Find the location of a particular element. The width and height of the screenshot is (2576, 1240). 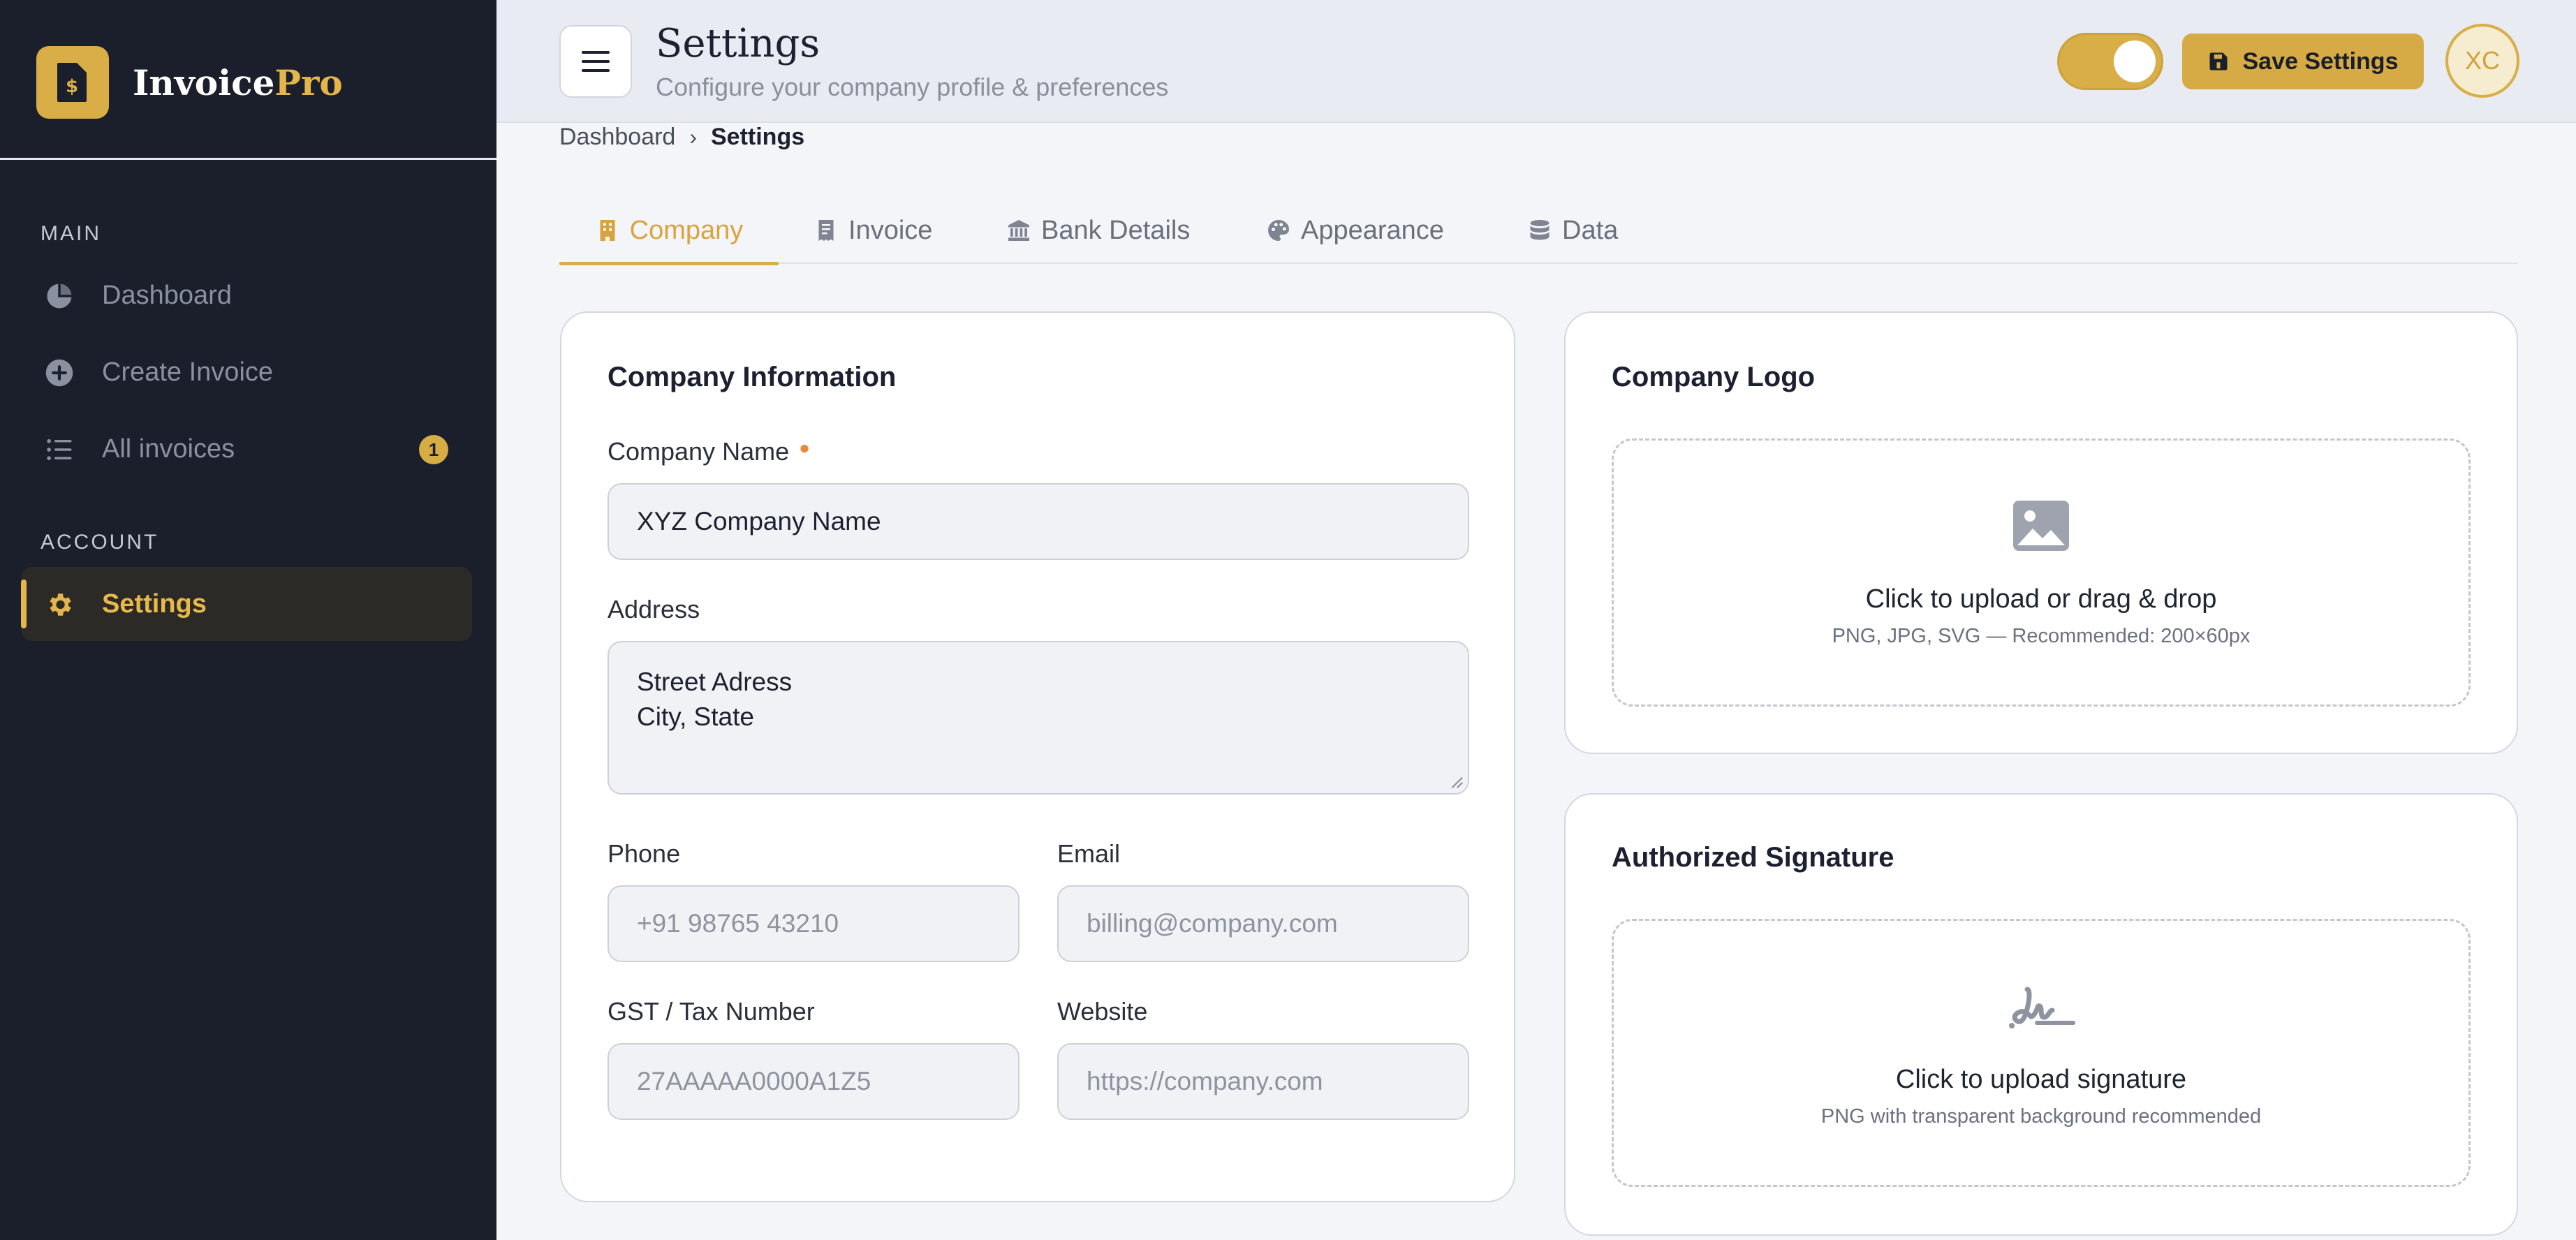

tab-bank-details: Bank Details is located at coordinates (1098, 231).